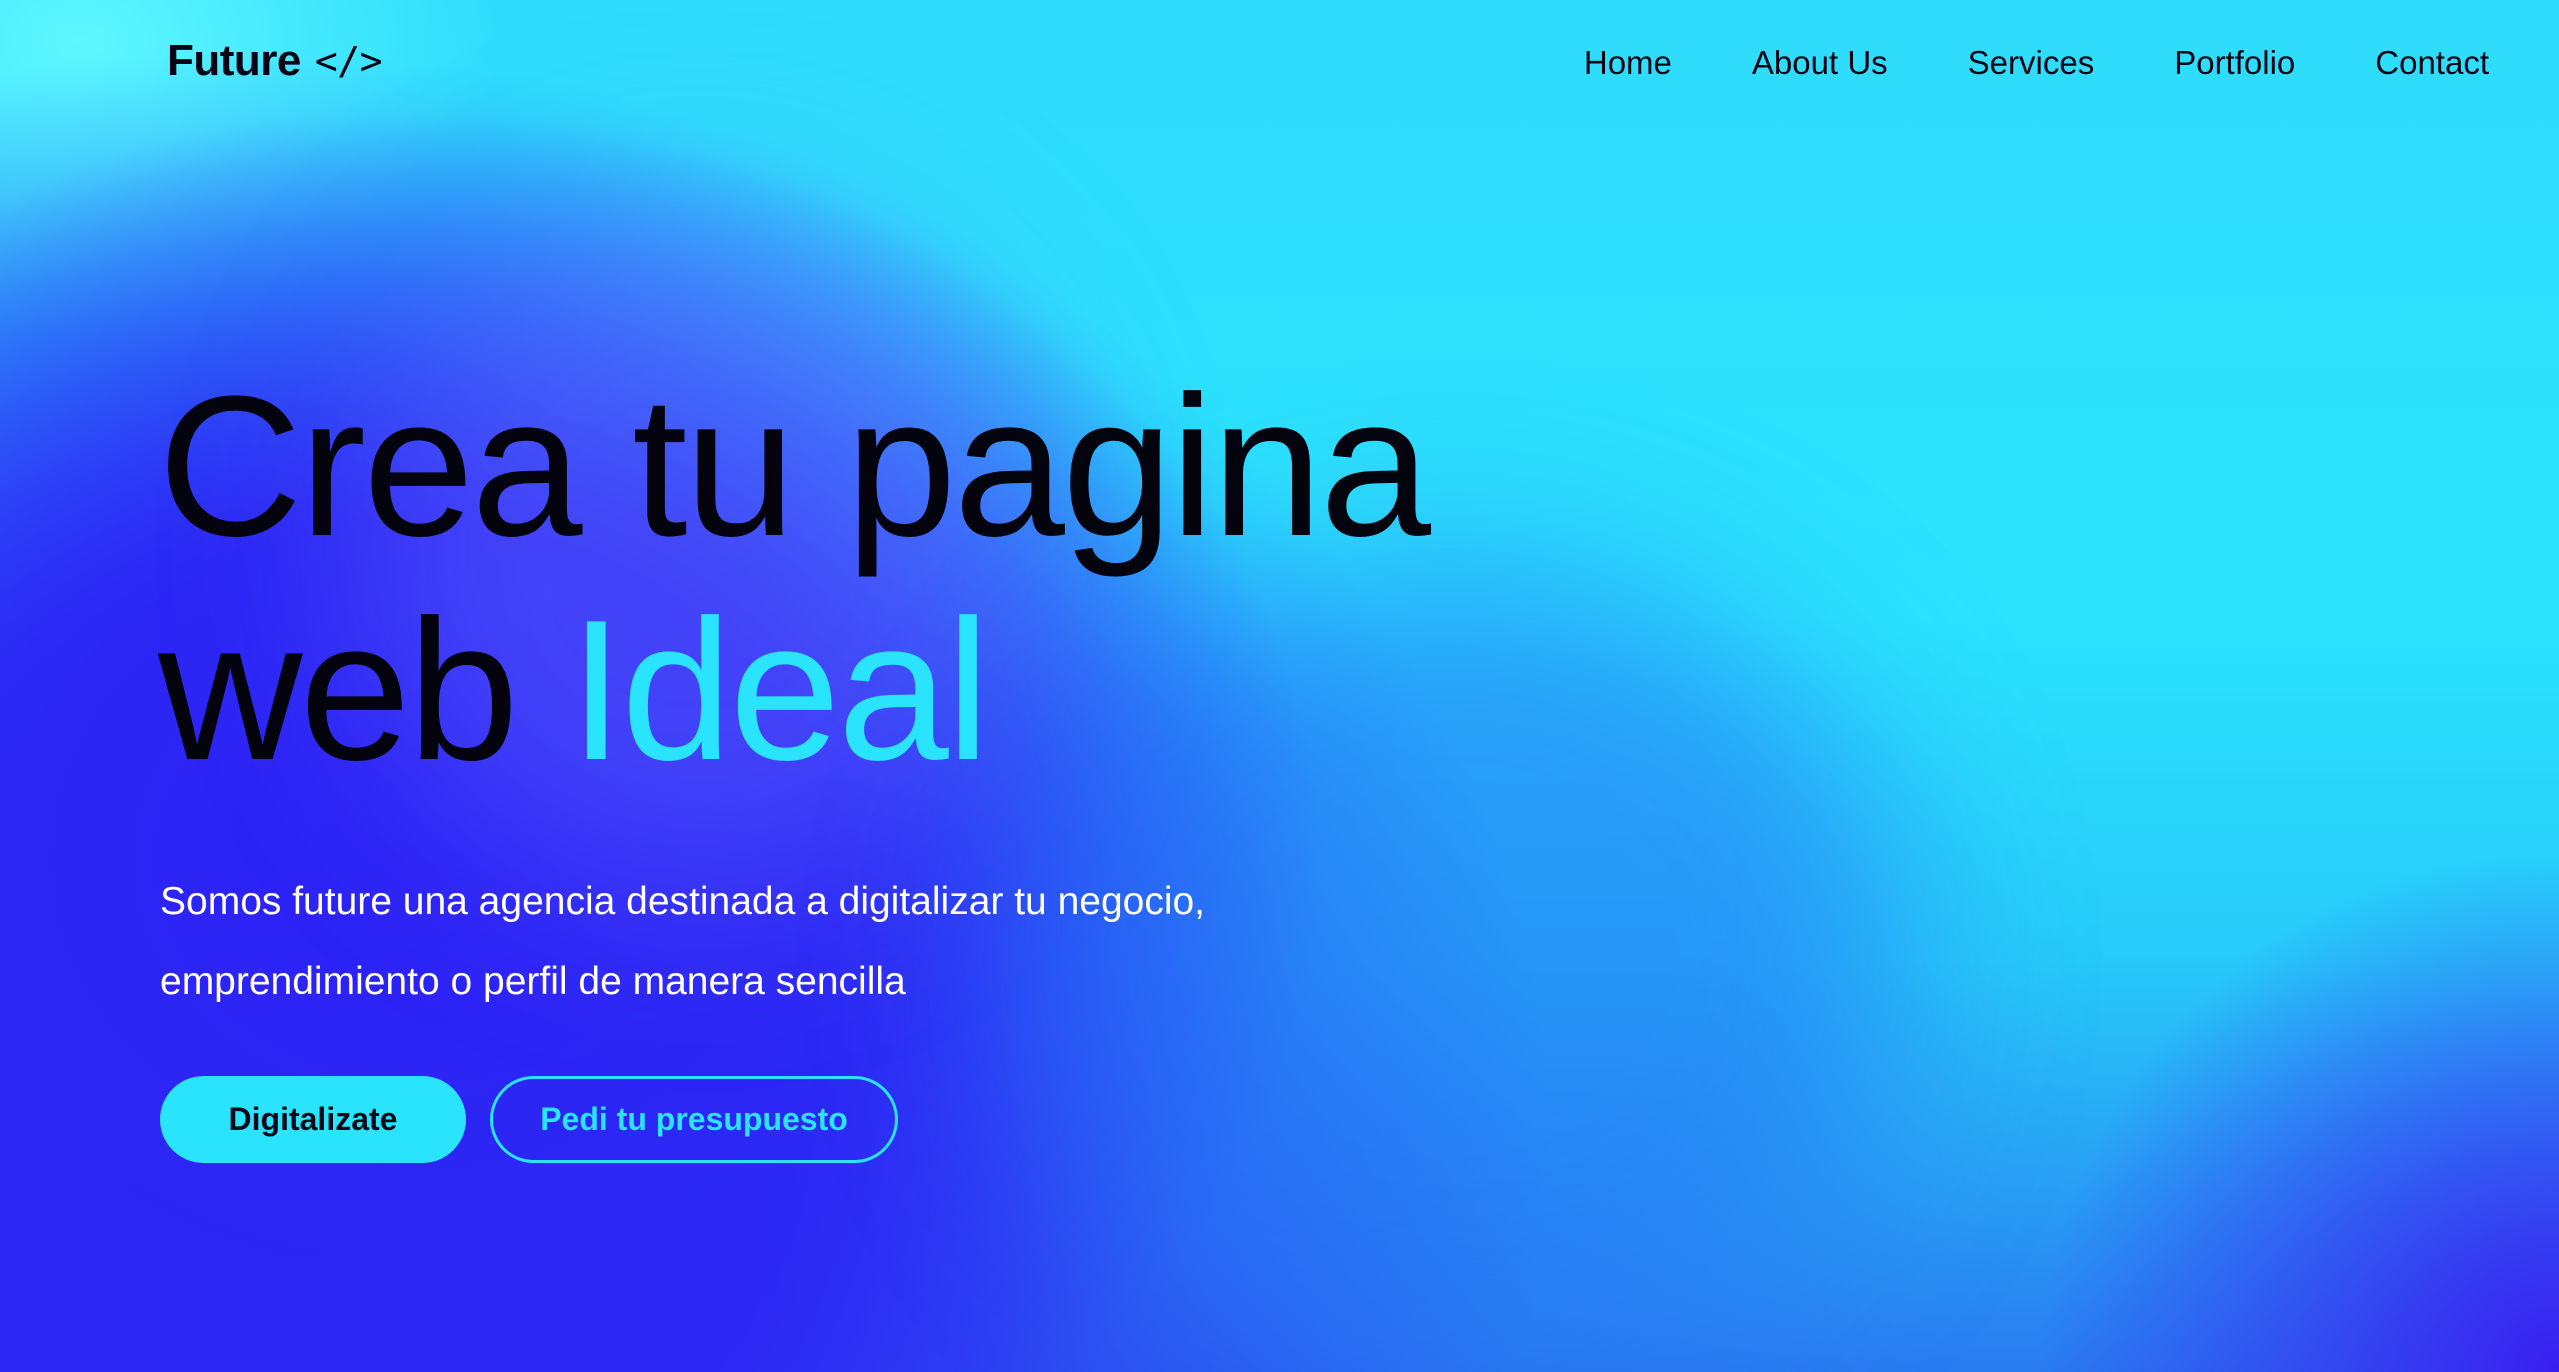 Image resolution: width=2559 pixels, height=1372 pixels. What do you see at coordinates (1820, 63) in the screenshot?
I see `nav-item-about-us: About Us` at bounding box center [1820, 63].